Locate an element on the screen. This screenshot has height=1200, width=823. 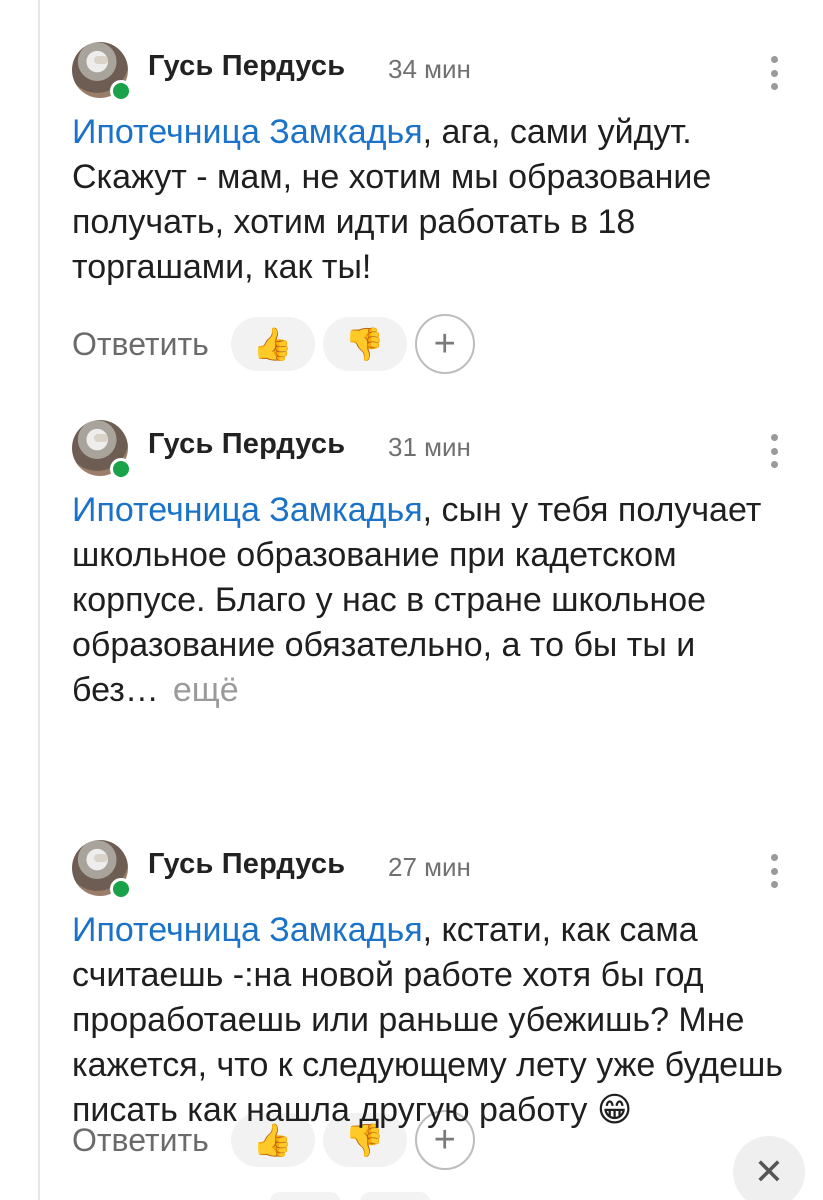
show-more-link: ещё is located at coordinates (206, 690).